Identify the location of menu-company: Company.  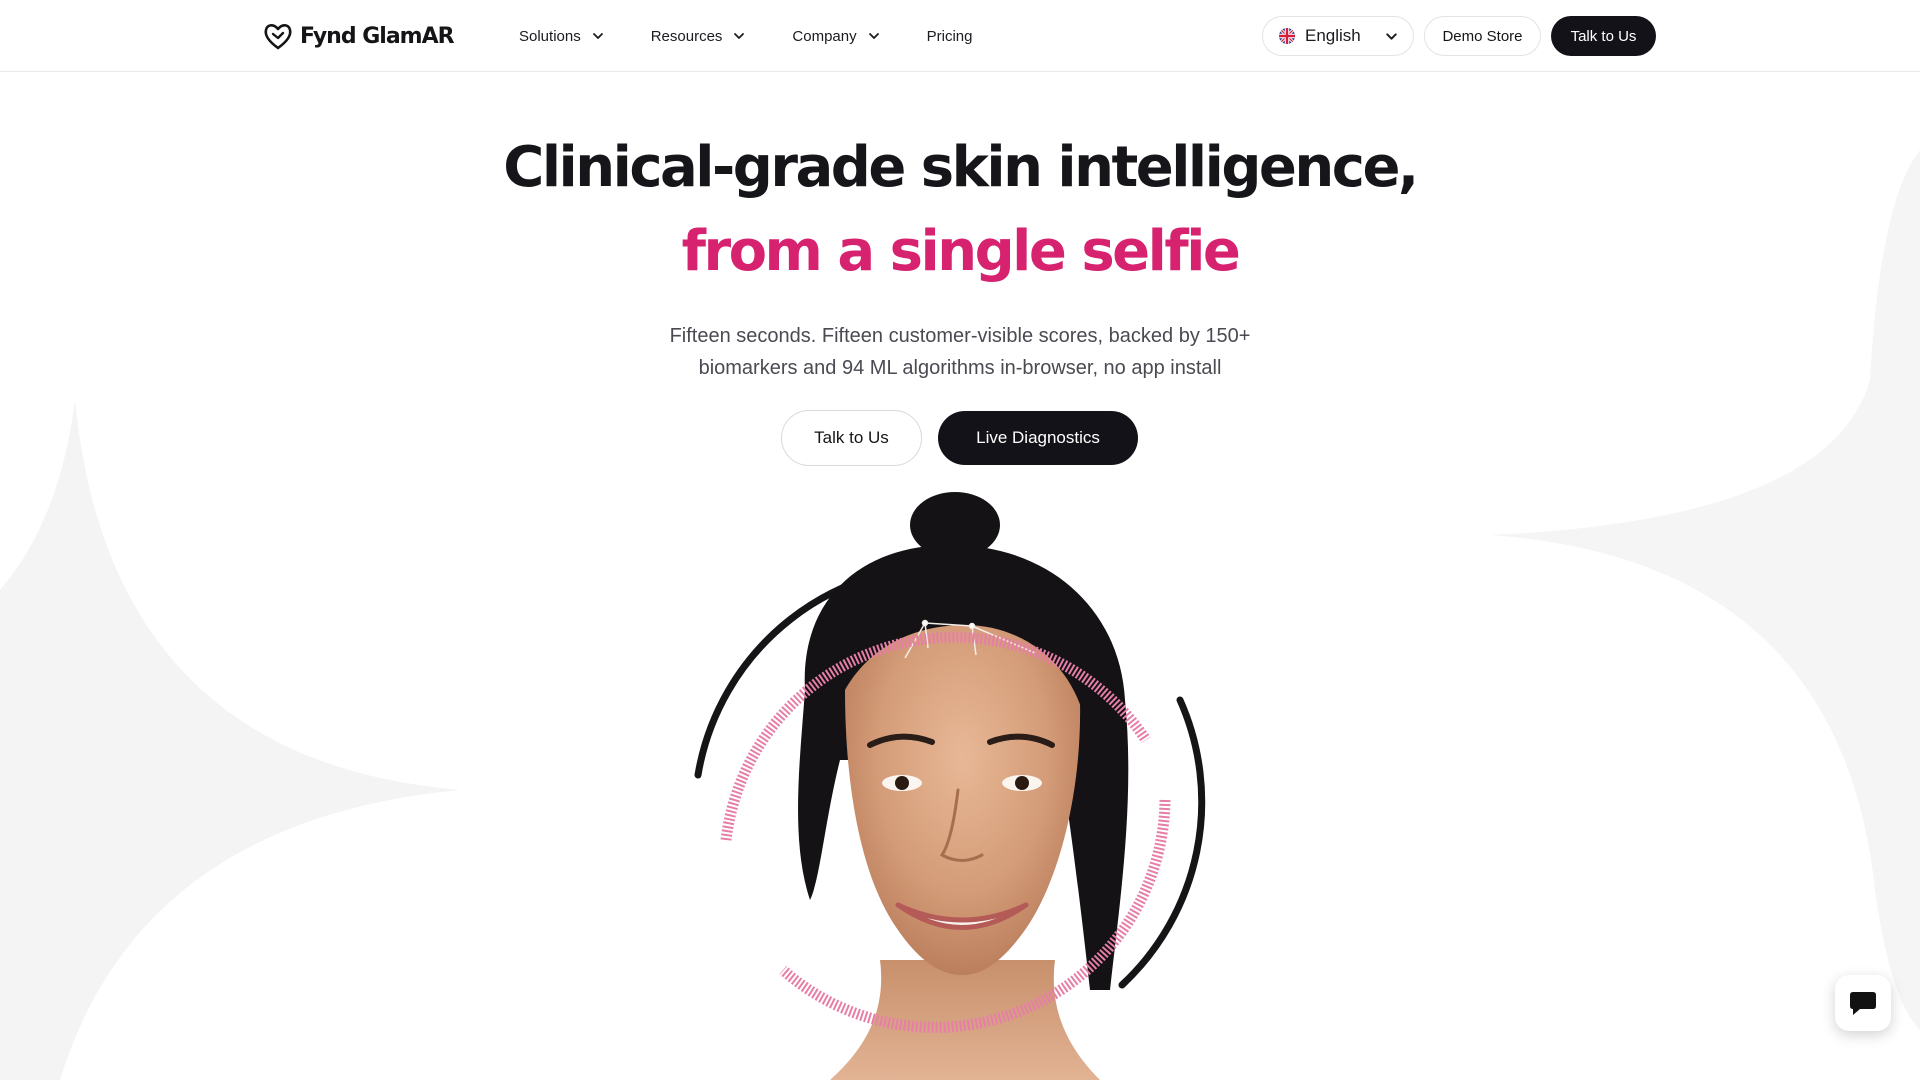
(836, 36).